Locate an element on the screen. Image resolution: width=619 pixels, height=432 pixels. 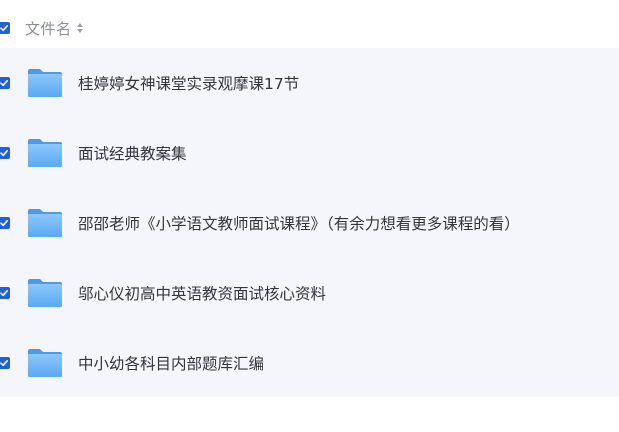
sort-icon is located at coordinates (80, 28).